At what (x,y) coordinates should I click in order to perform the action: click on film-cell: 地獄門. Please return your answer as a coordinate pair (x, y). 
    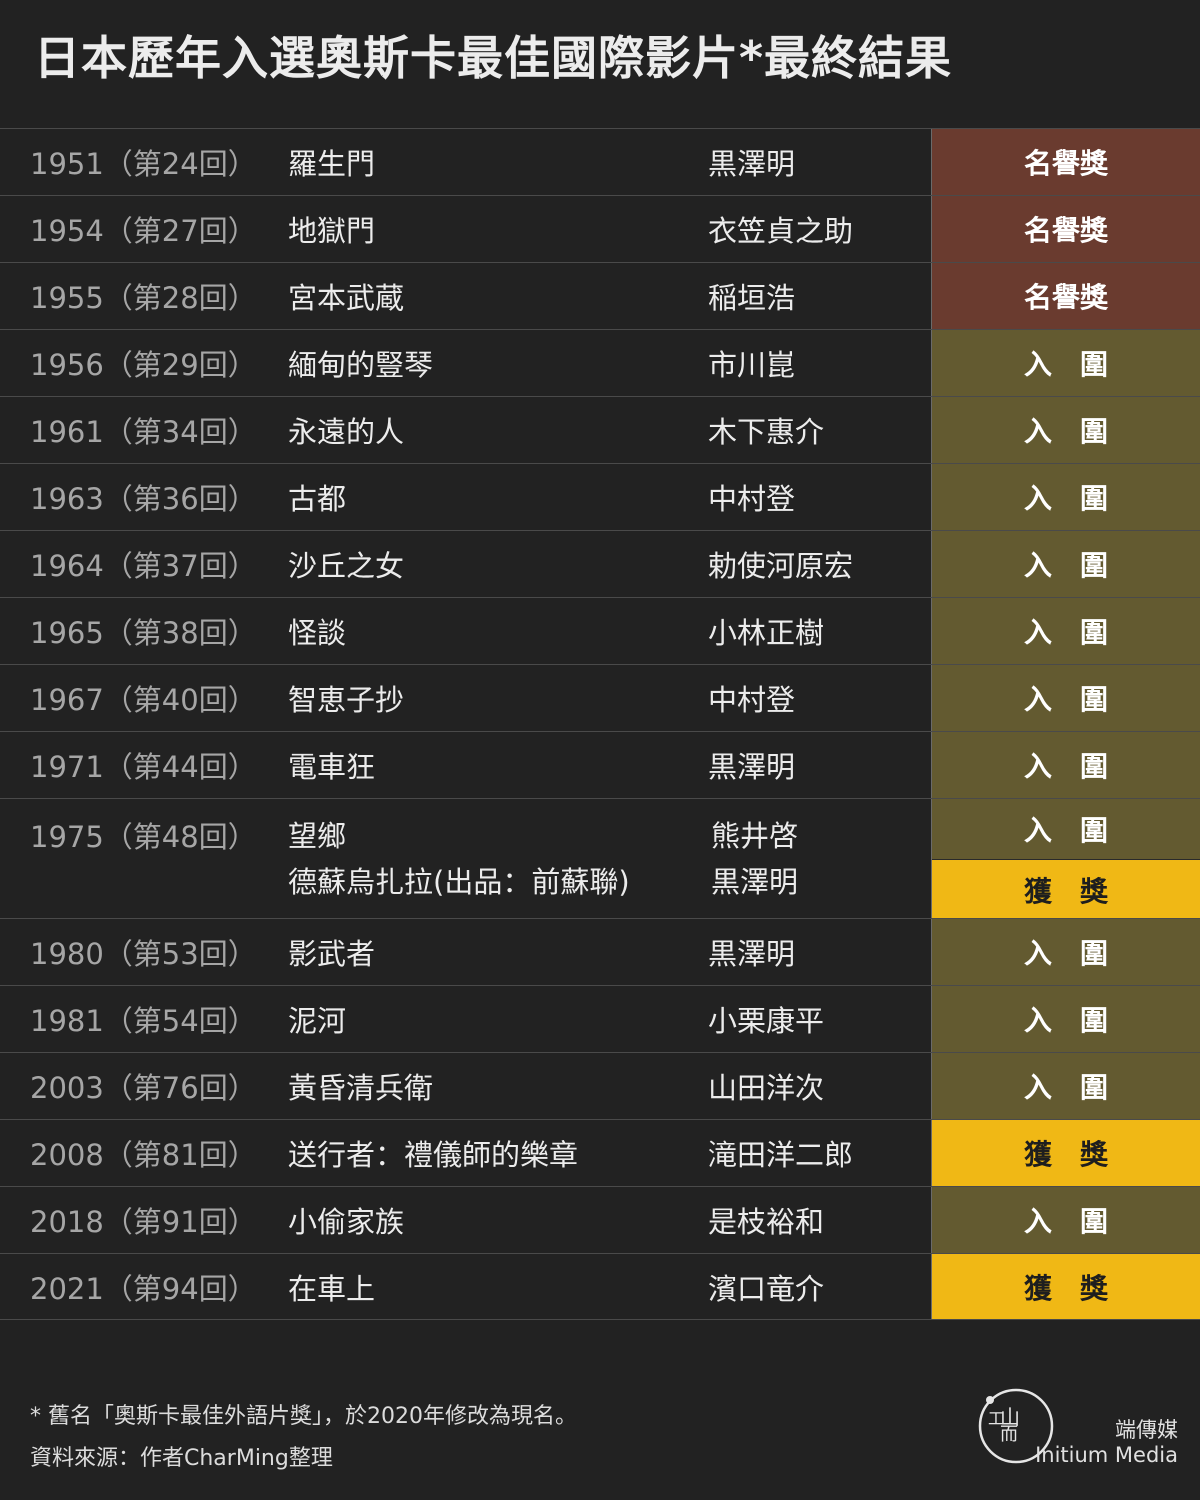
    Looking at the image, I should click on (332, 231).